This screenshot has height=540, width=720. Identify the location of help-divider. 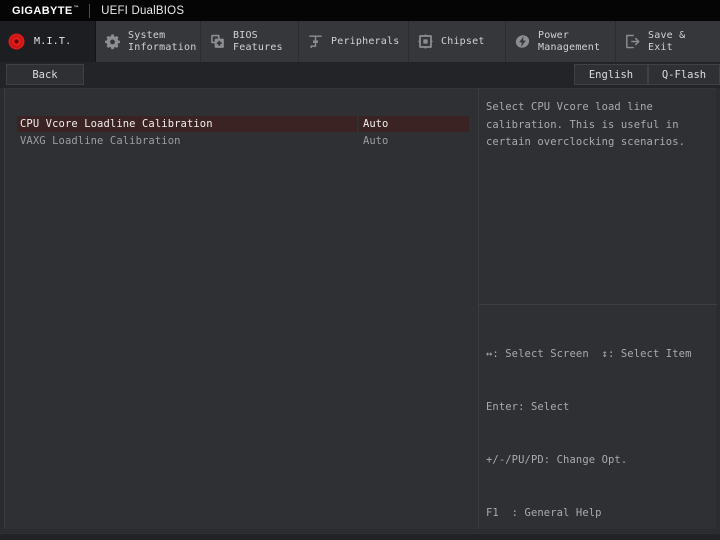
(598, 304).